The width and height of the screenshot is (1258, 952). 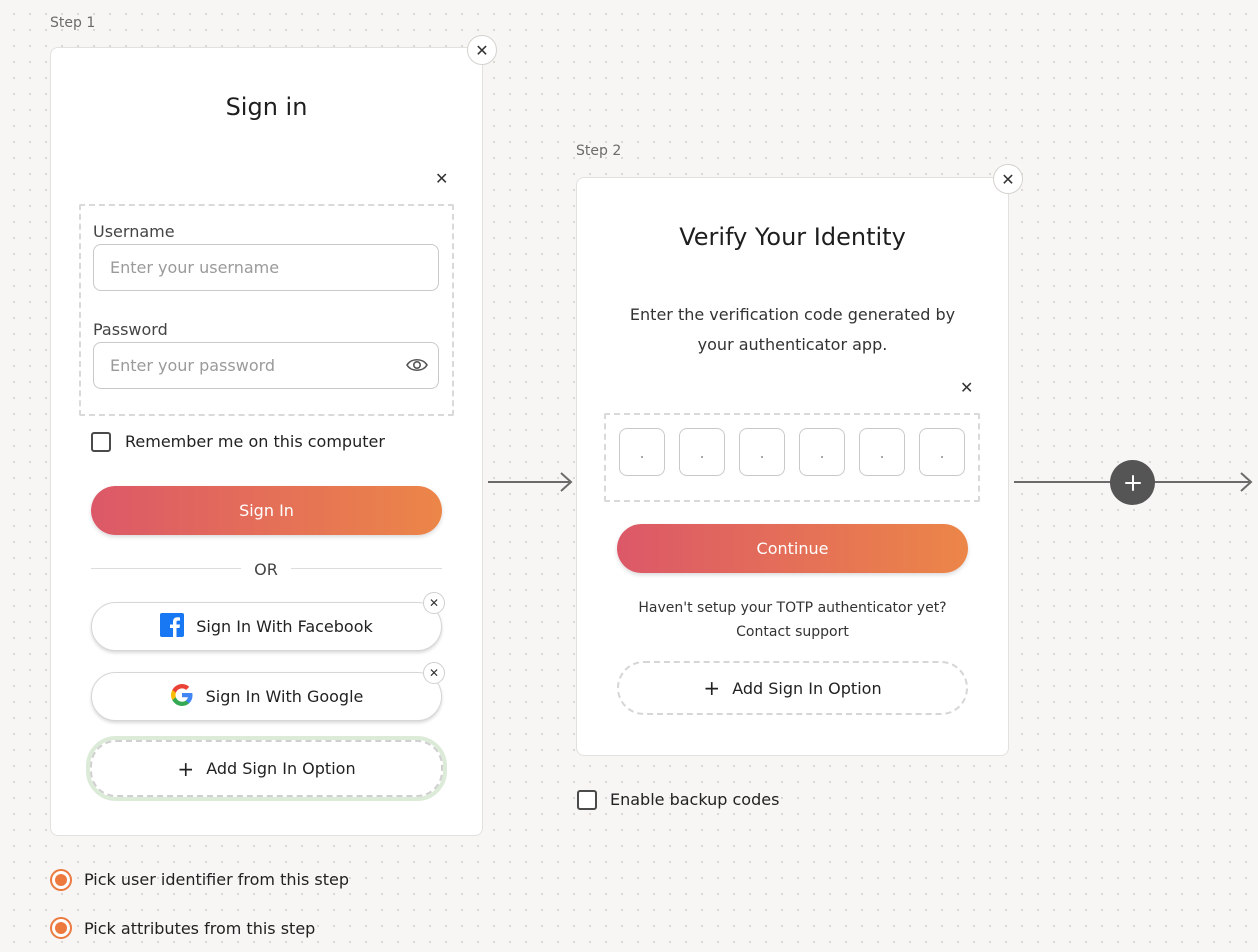 What do you see at coordinates (101, 442) in the screenshot?
I see `remember-me-checkbox` at bounding box center [101, 442].